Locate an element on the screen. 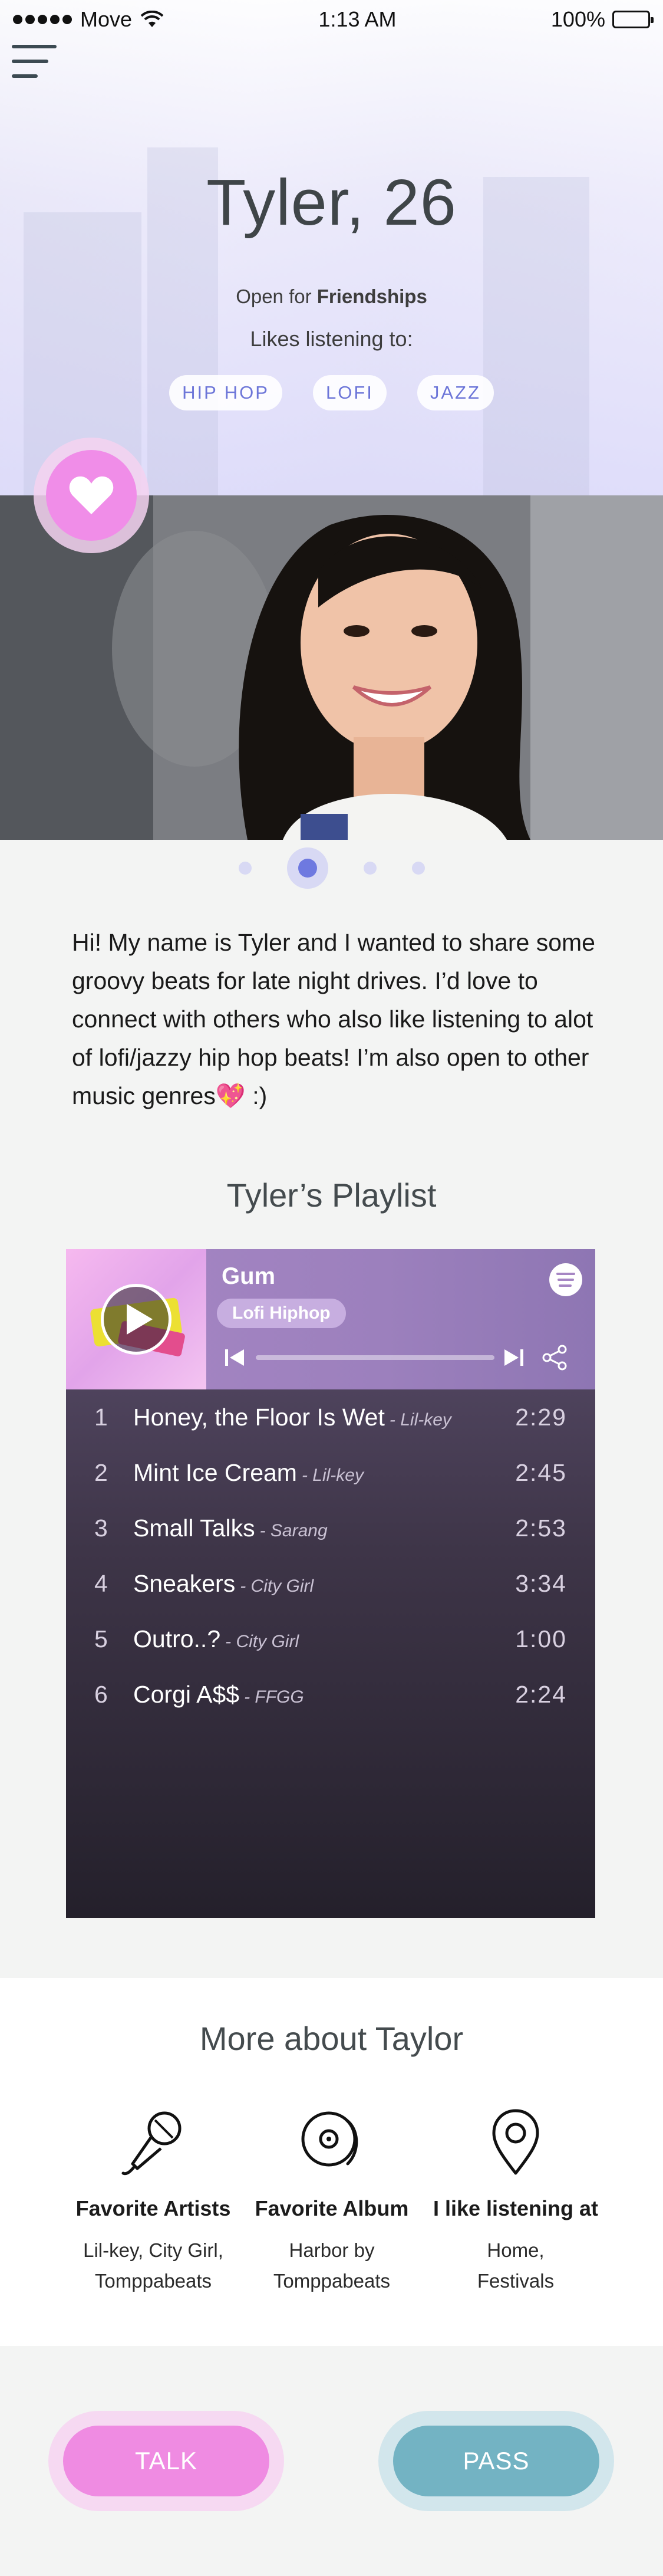  skip-previous-icon is located at coordinates (235, 1357).